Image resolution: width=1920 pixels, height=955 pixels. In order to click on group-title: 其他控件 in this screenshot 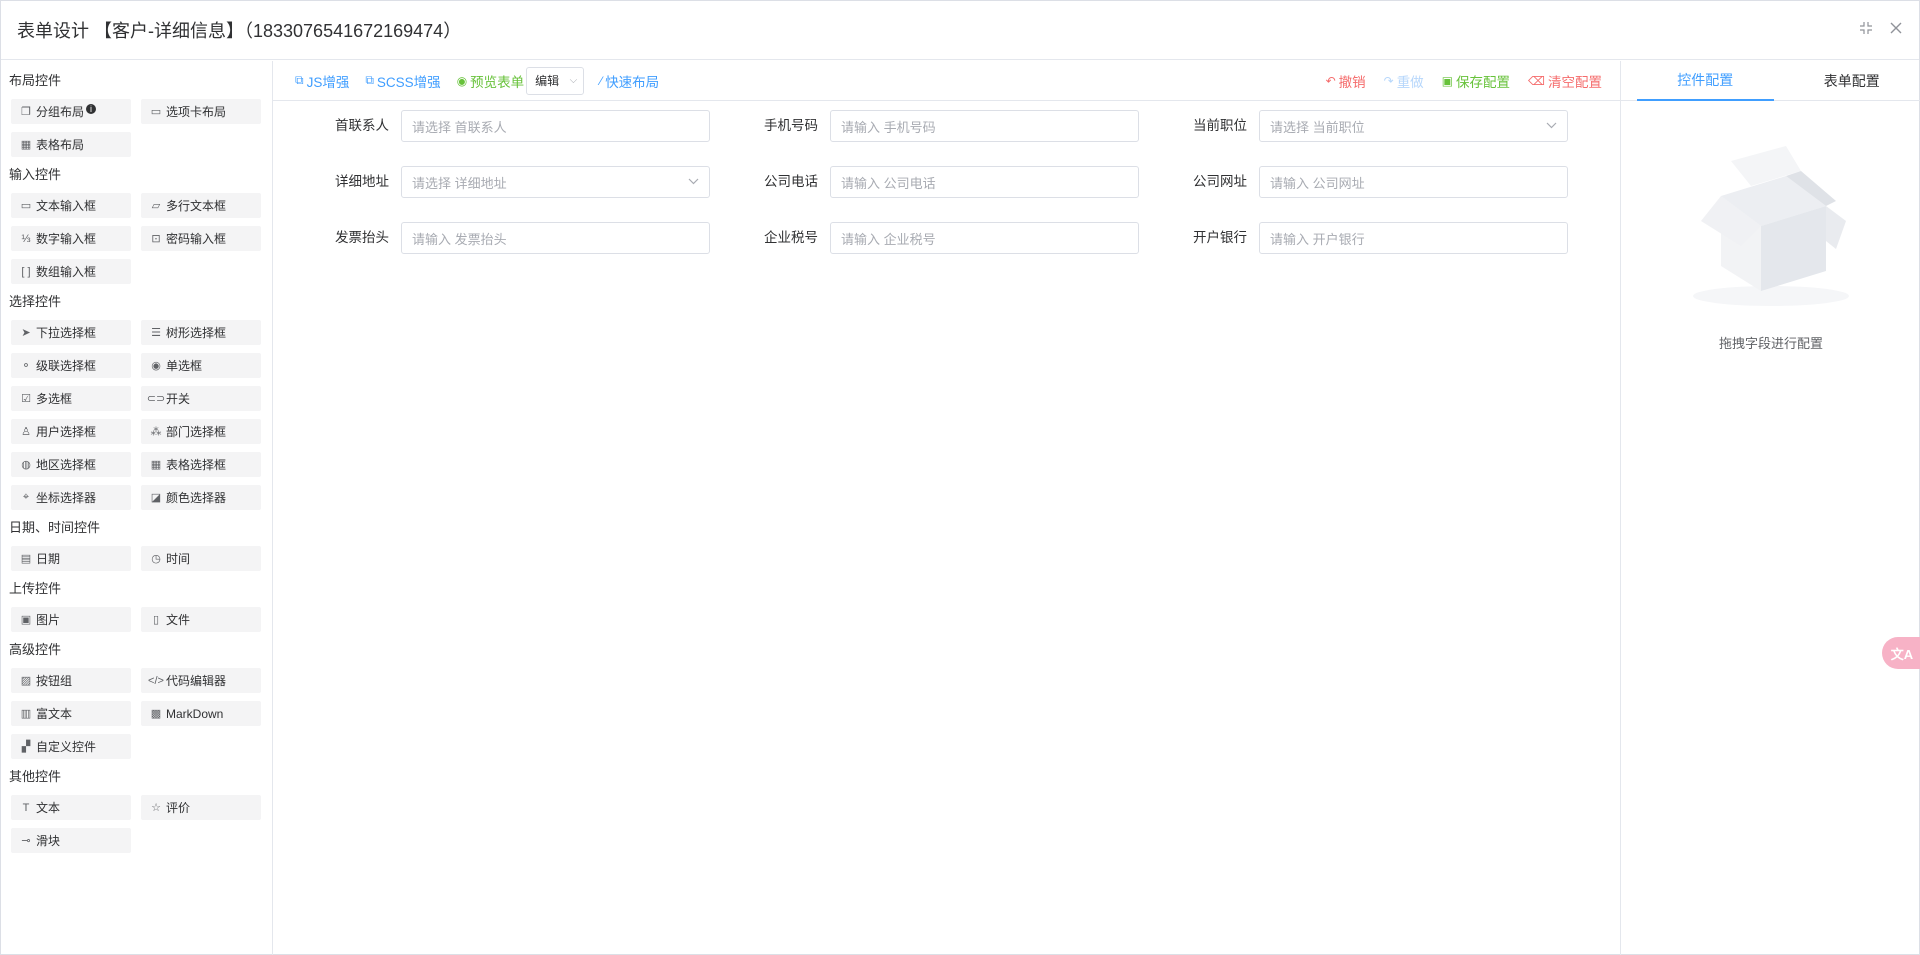, I will do `click(35, 776)`.